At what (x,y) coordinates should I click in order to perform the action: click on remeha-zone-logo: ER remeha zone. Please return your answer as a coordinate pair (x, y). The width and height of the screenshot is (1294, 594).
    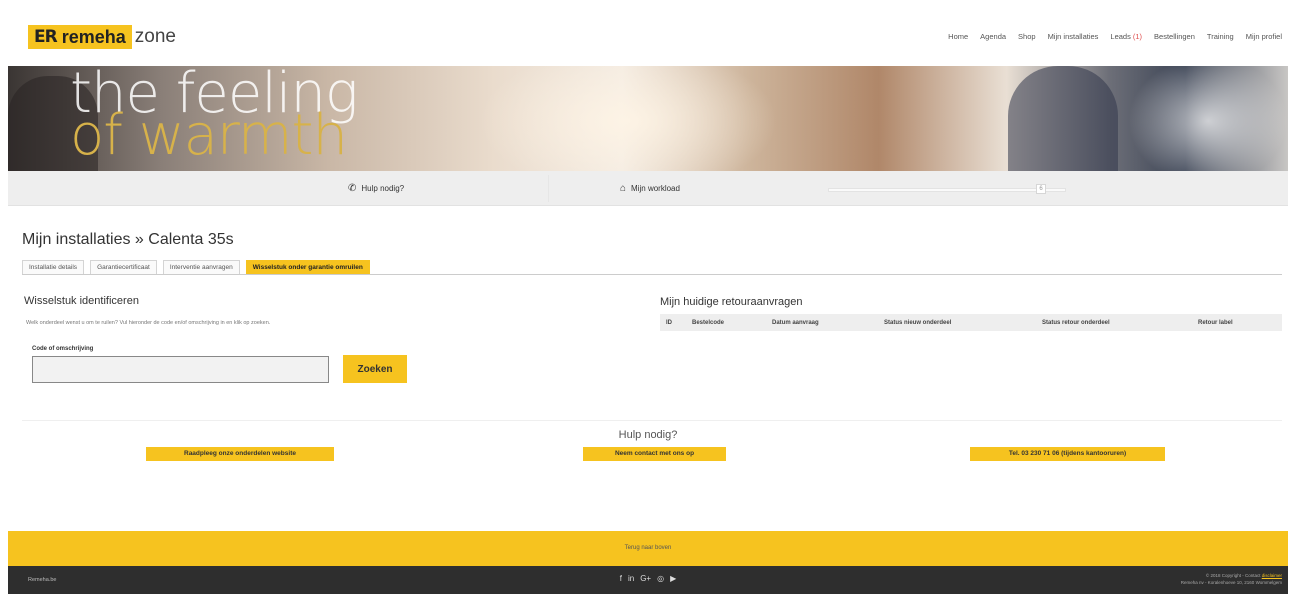
    Looking at the image, I should click on (102, 37).